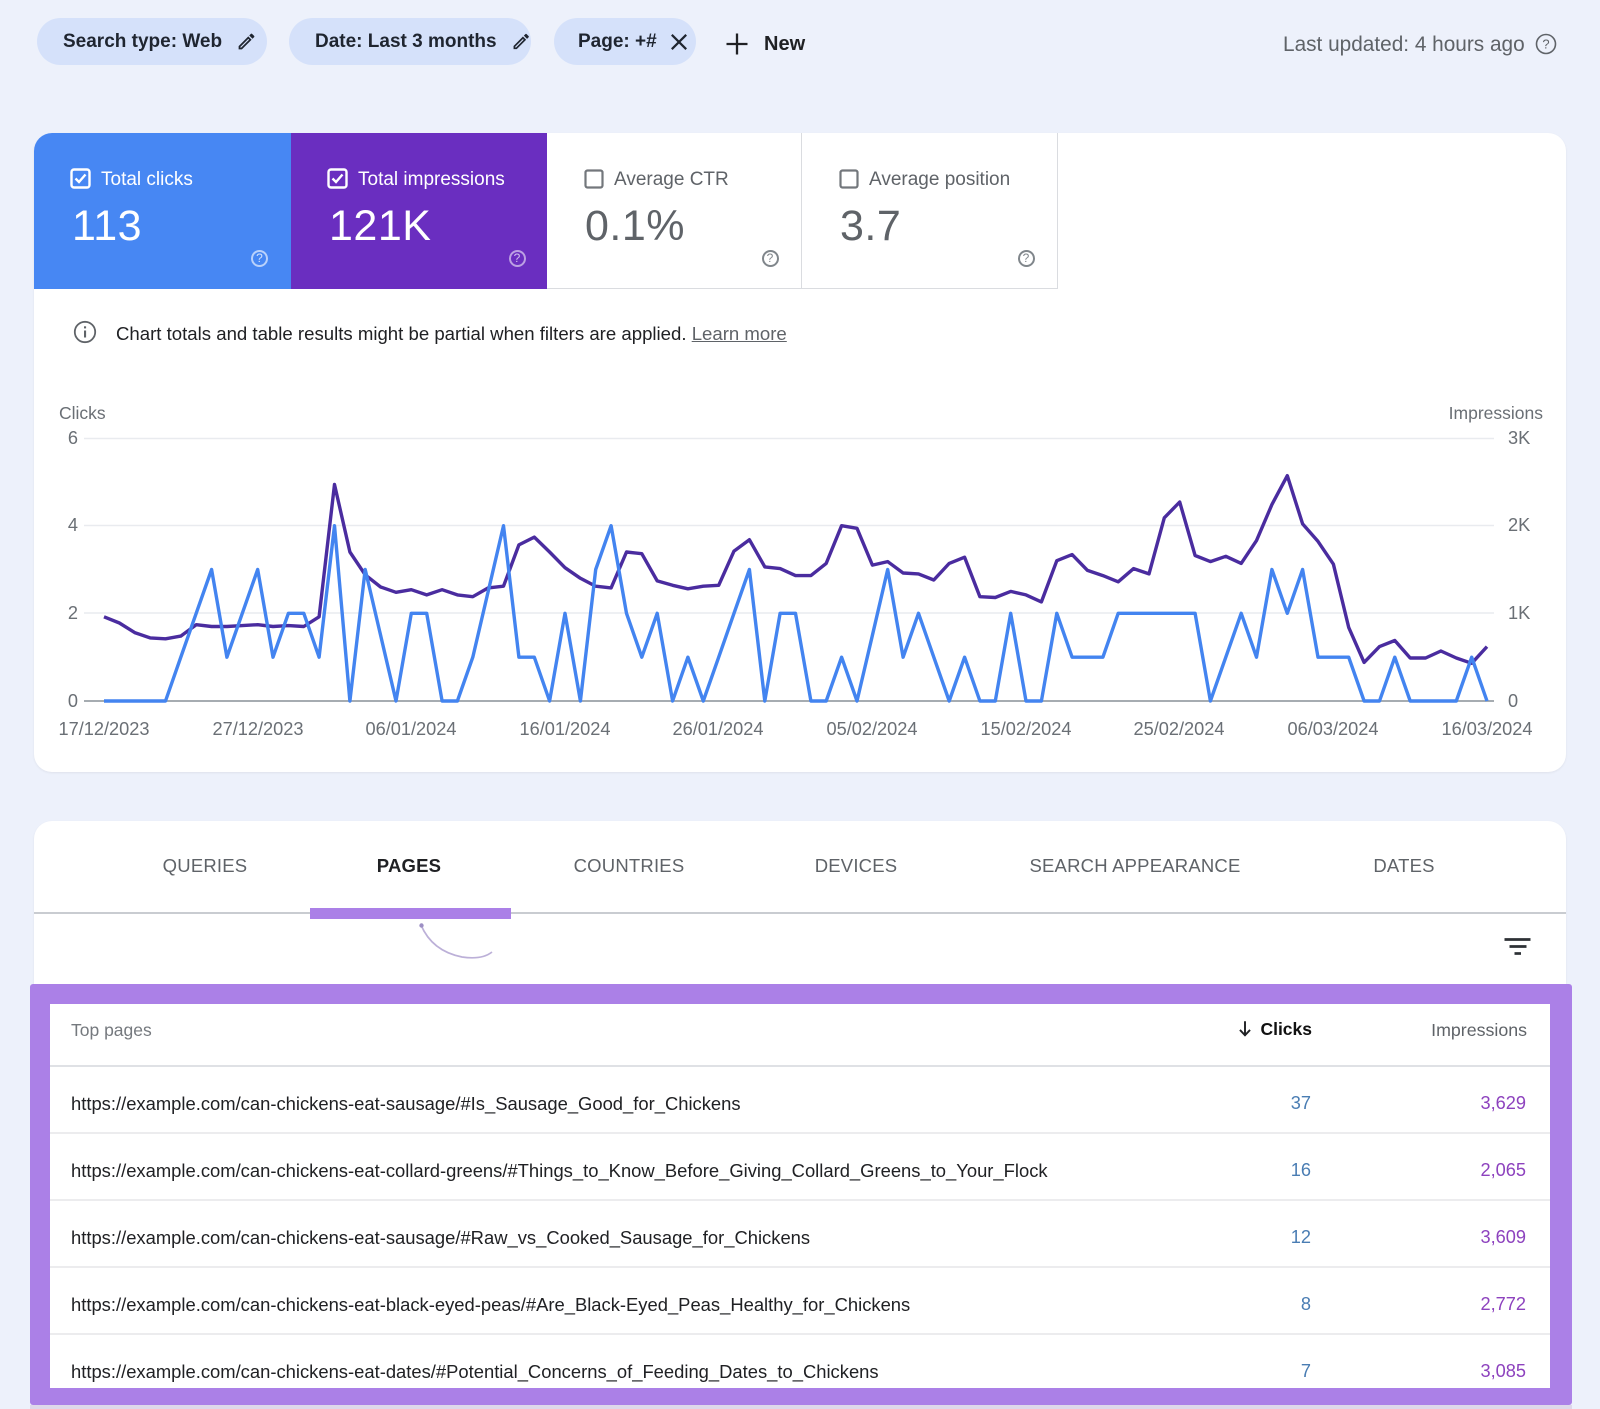 The width and height of the screenshot is (1600, 1409). Describe the element at coordinates (73, 438) in the screenshot. I see `svg-text: 6` at that location.